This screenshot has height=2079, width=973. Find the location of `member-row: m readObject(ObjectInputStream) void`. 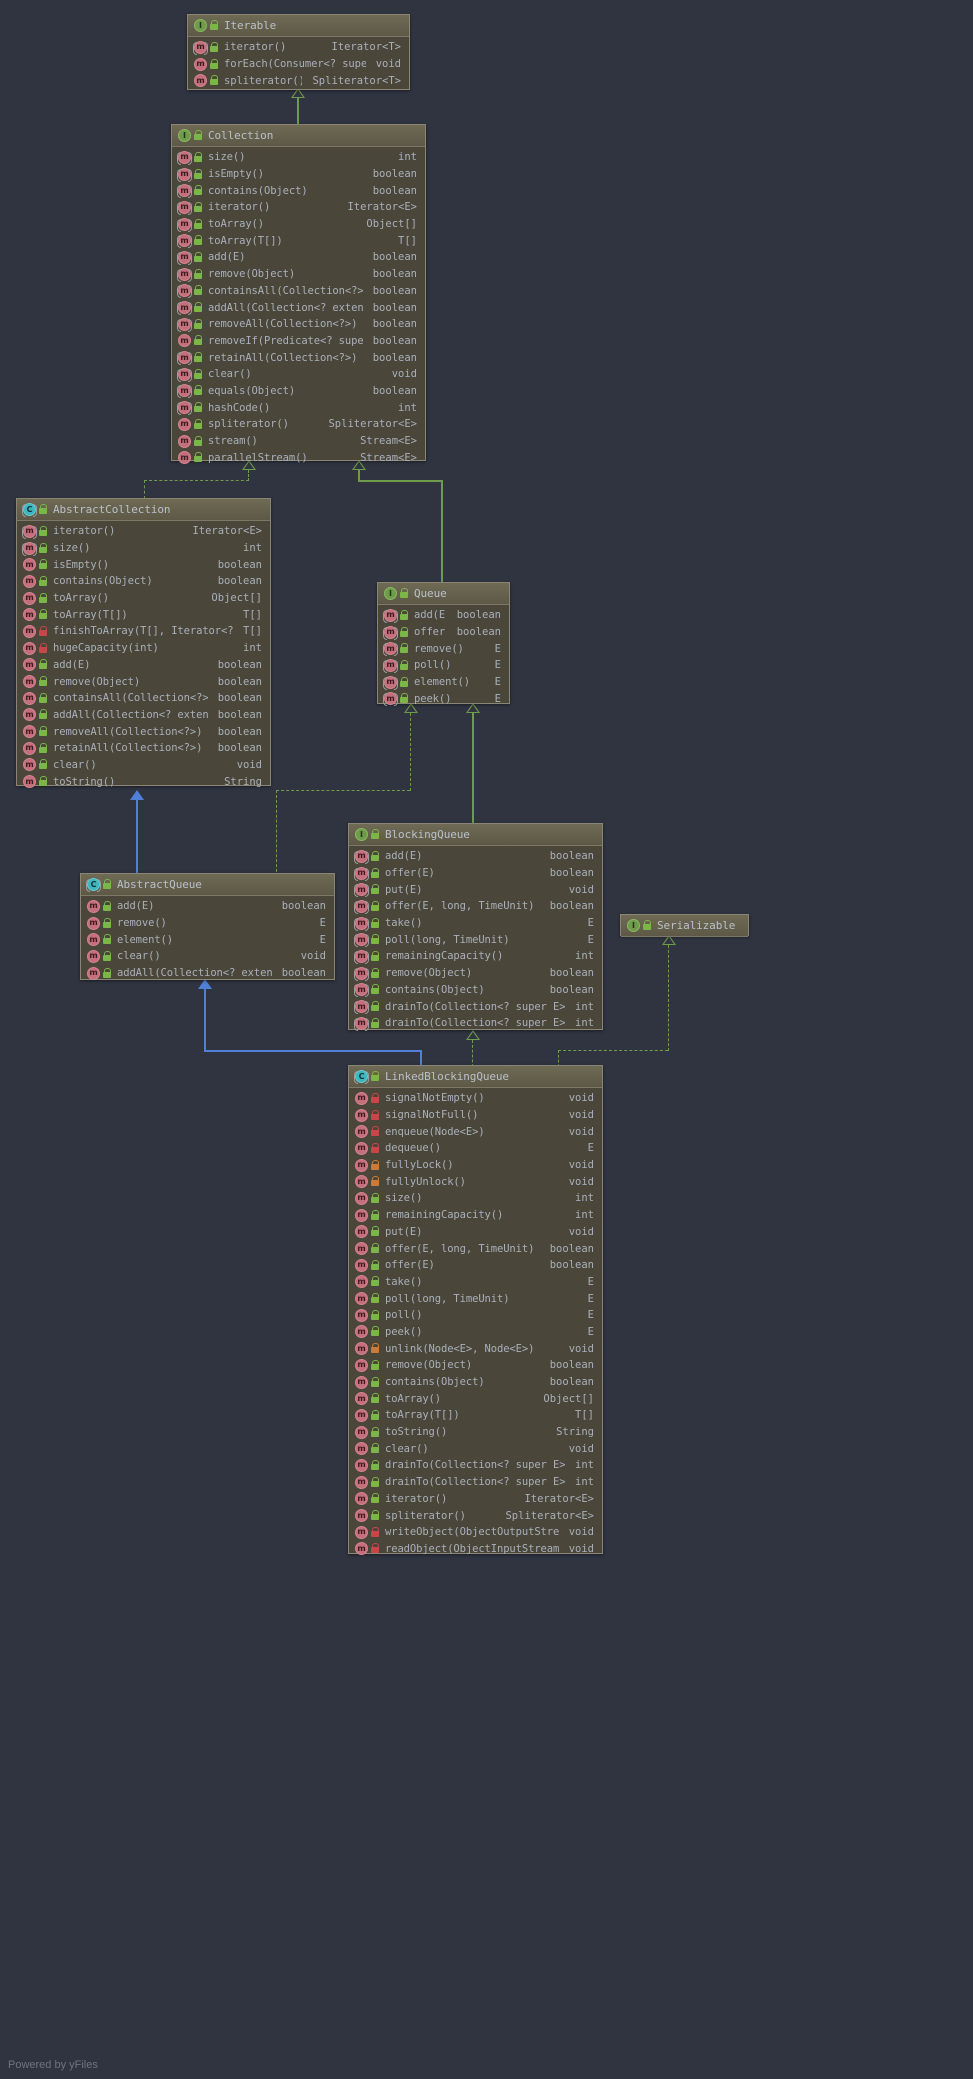

member-row: m readObject(ObjectInputStream) void is located at coordinates (475, 1549).